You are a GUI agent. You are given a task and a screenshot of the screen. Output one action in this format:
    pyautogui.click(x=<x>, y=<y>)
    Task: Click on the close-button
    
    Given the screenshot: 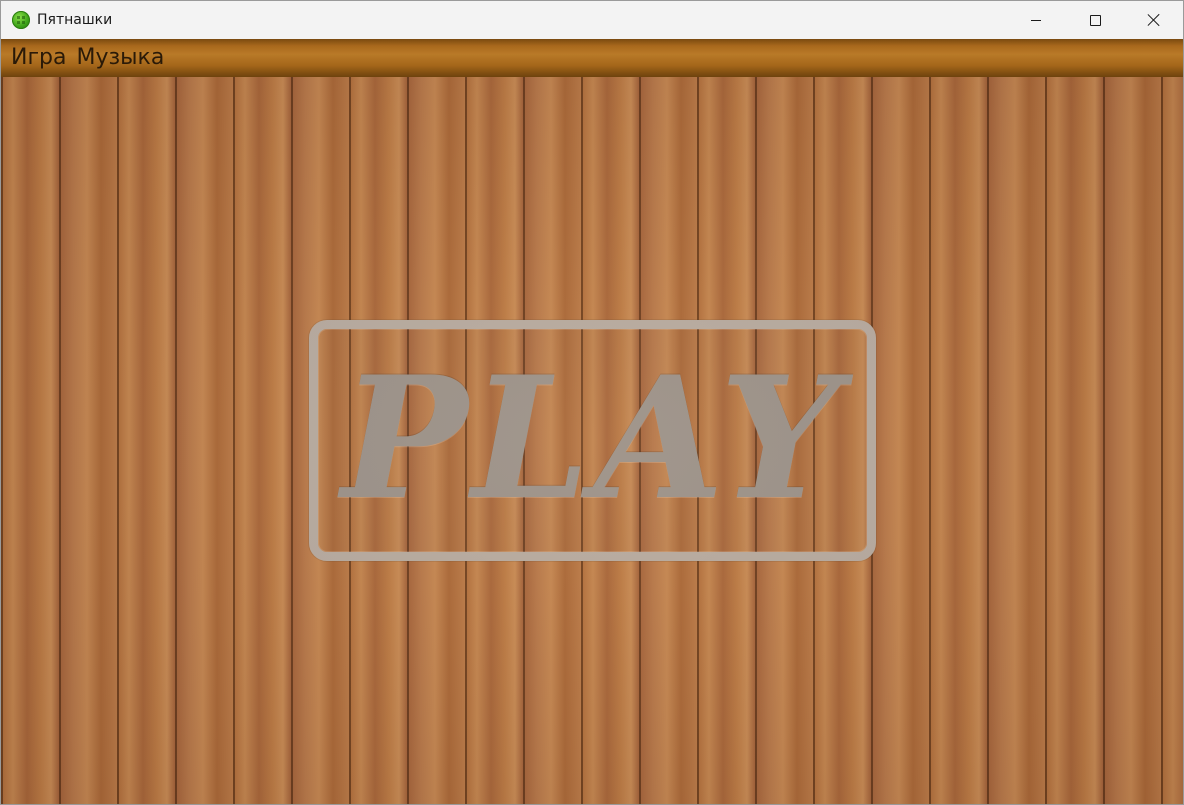 What is the action you would take?
    pyautogui.click(x=1154, y=20)
    